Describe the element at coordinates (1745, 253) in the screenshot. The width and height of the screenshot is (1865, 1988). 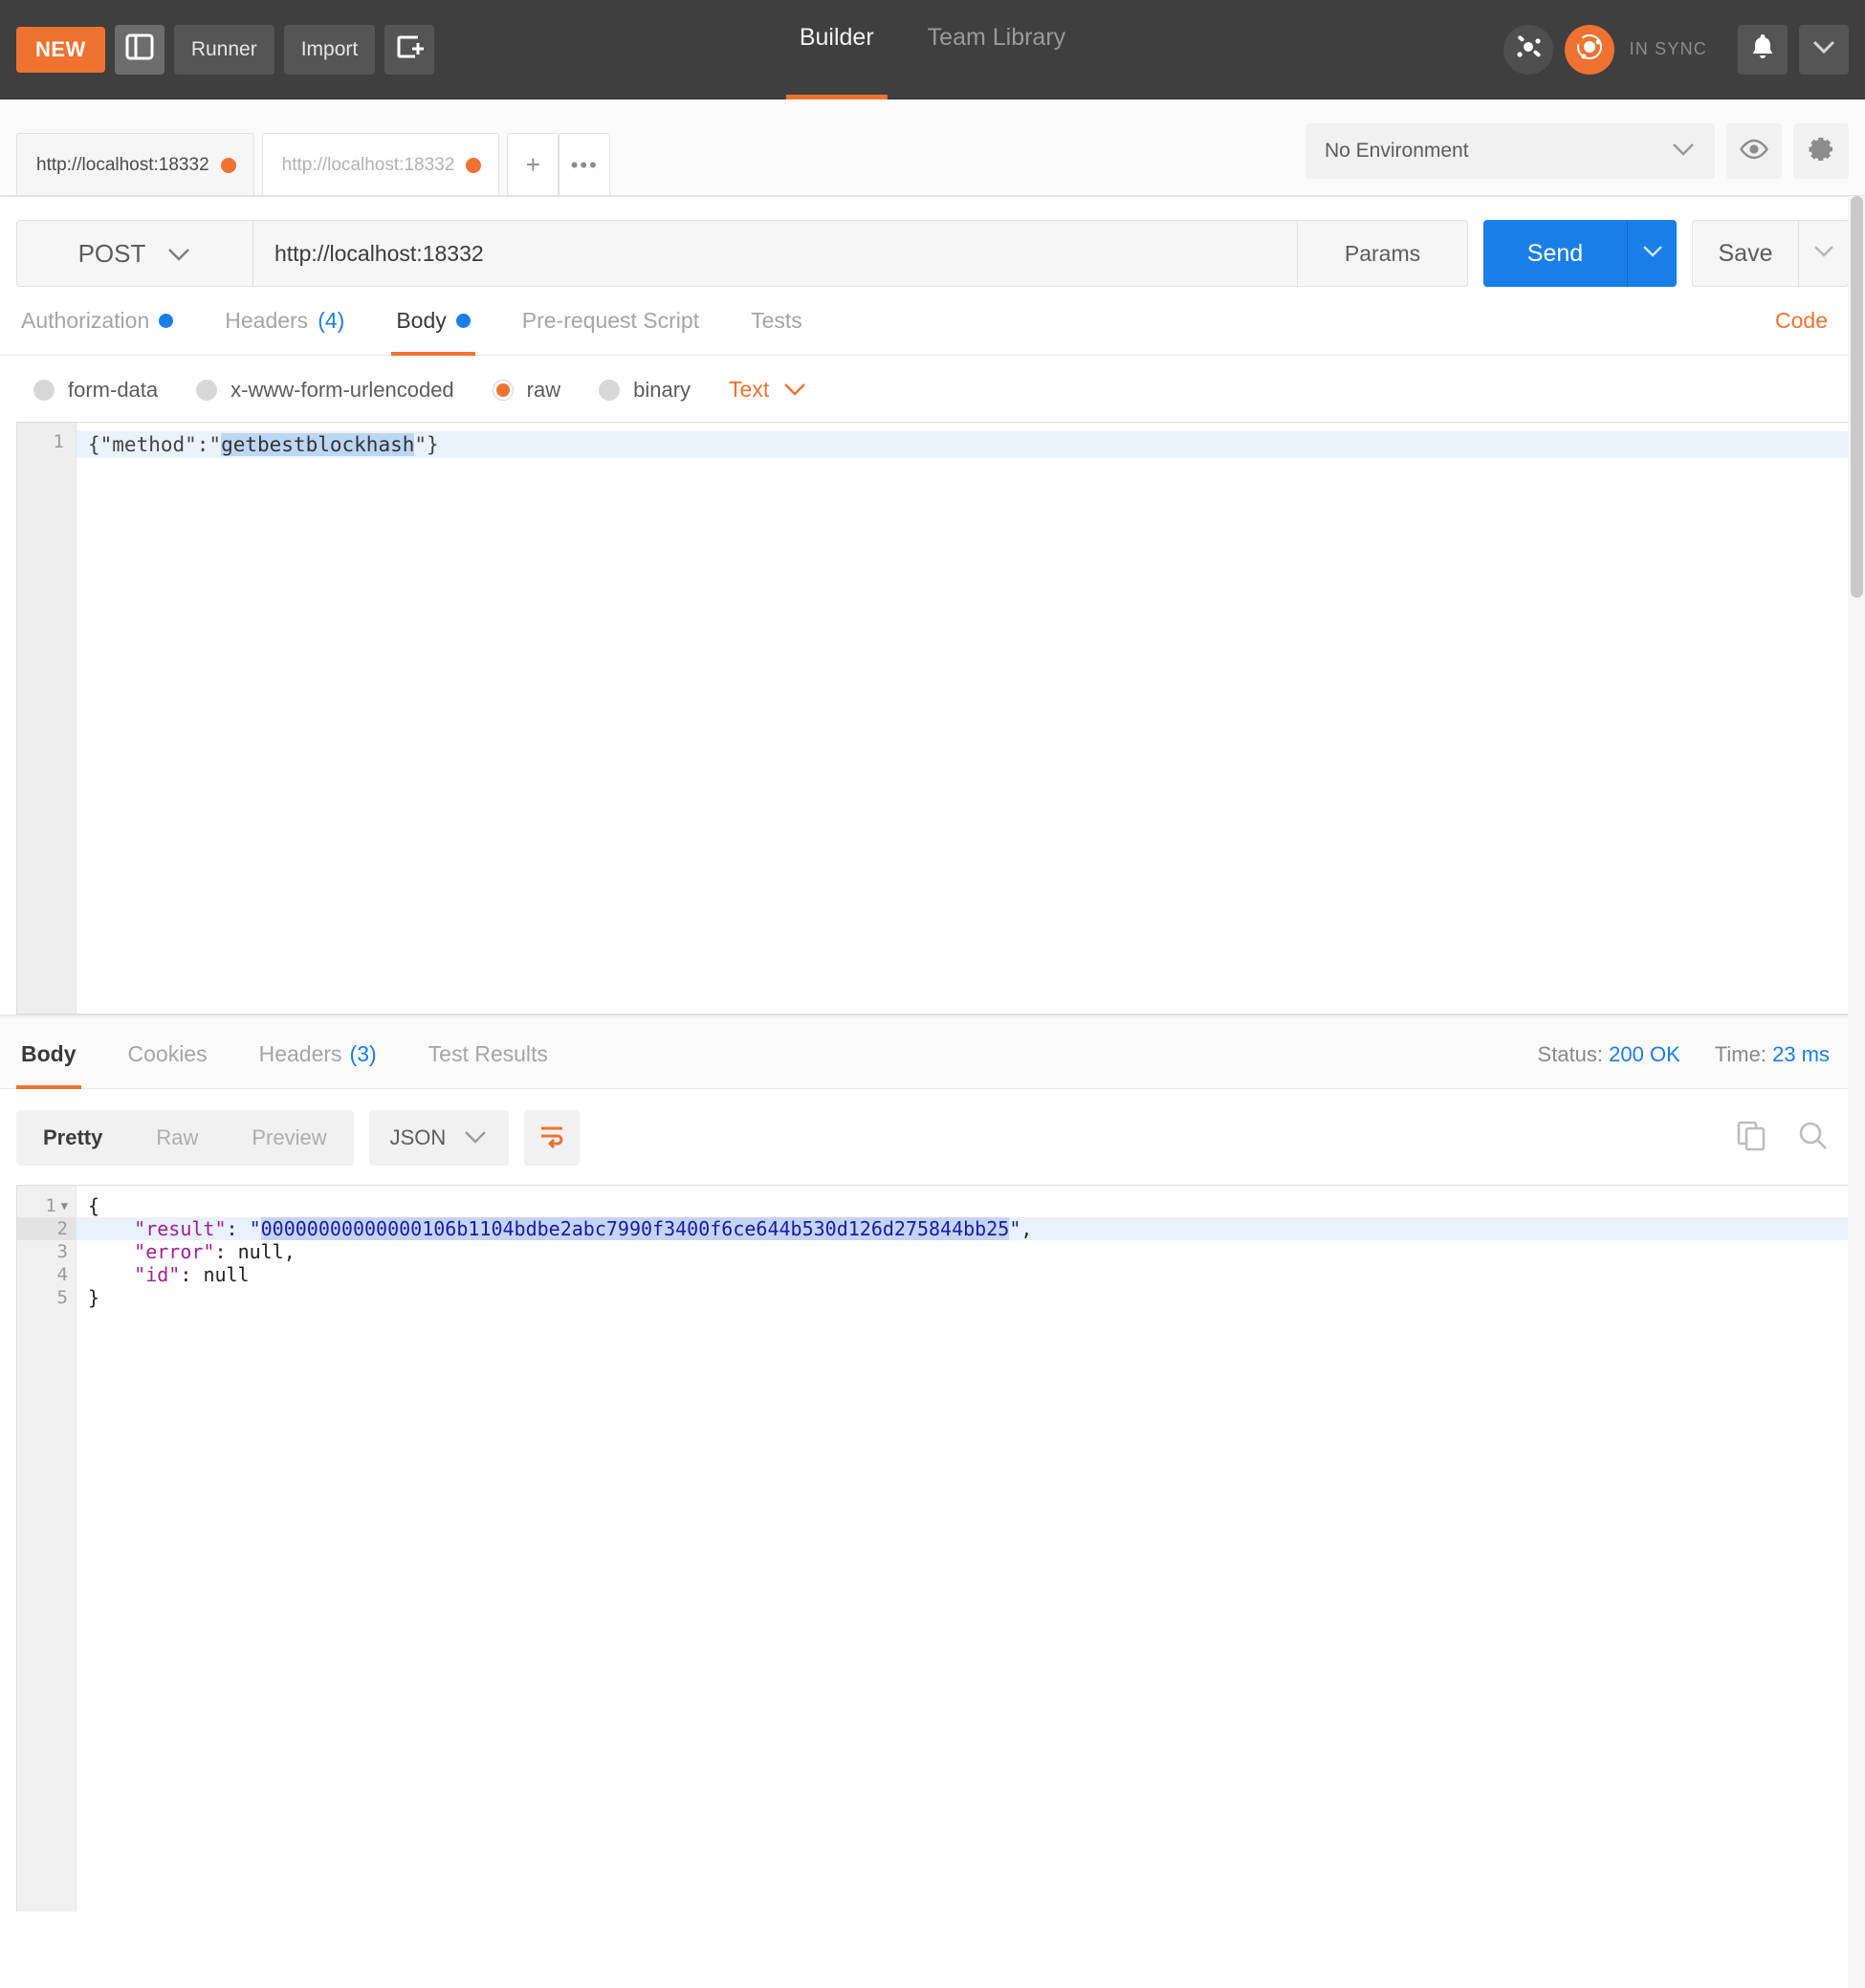
I see `save-button: Save` at that location.